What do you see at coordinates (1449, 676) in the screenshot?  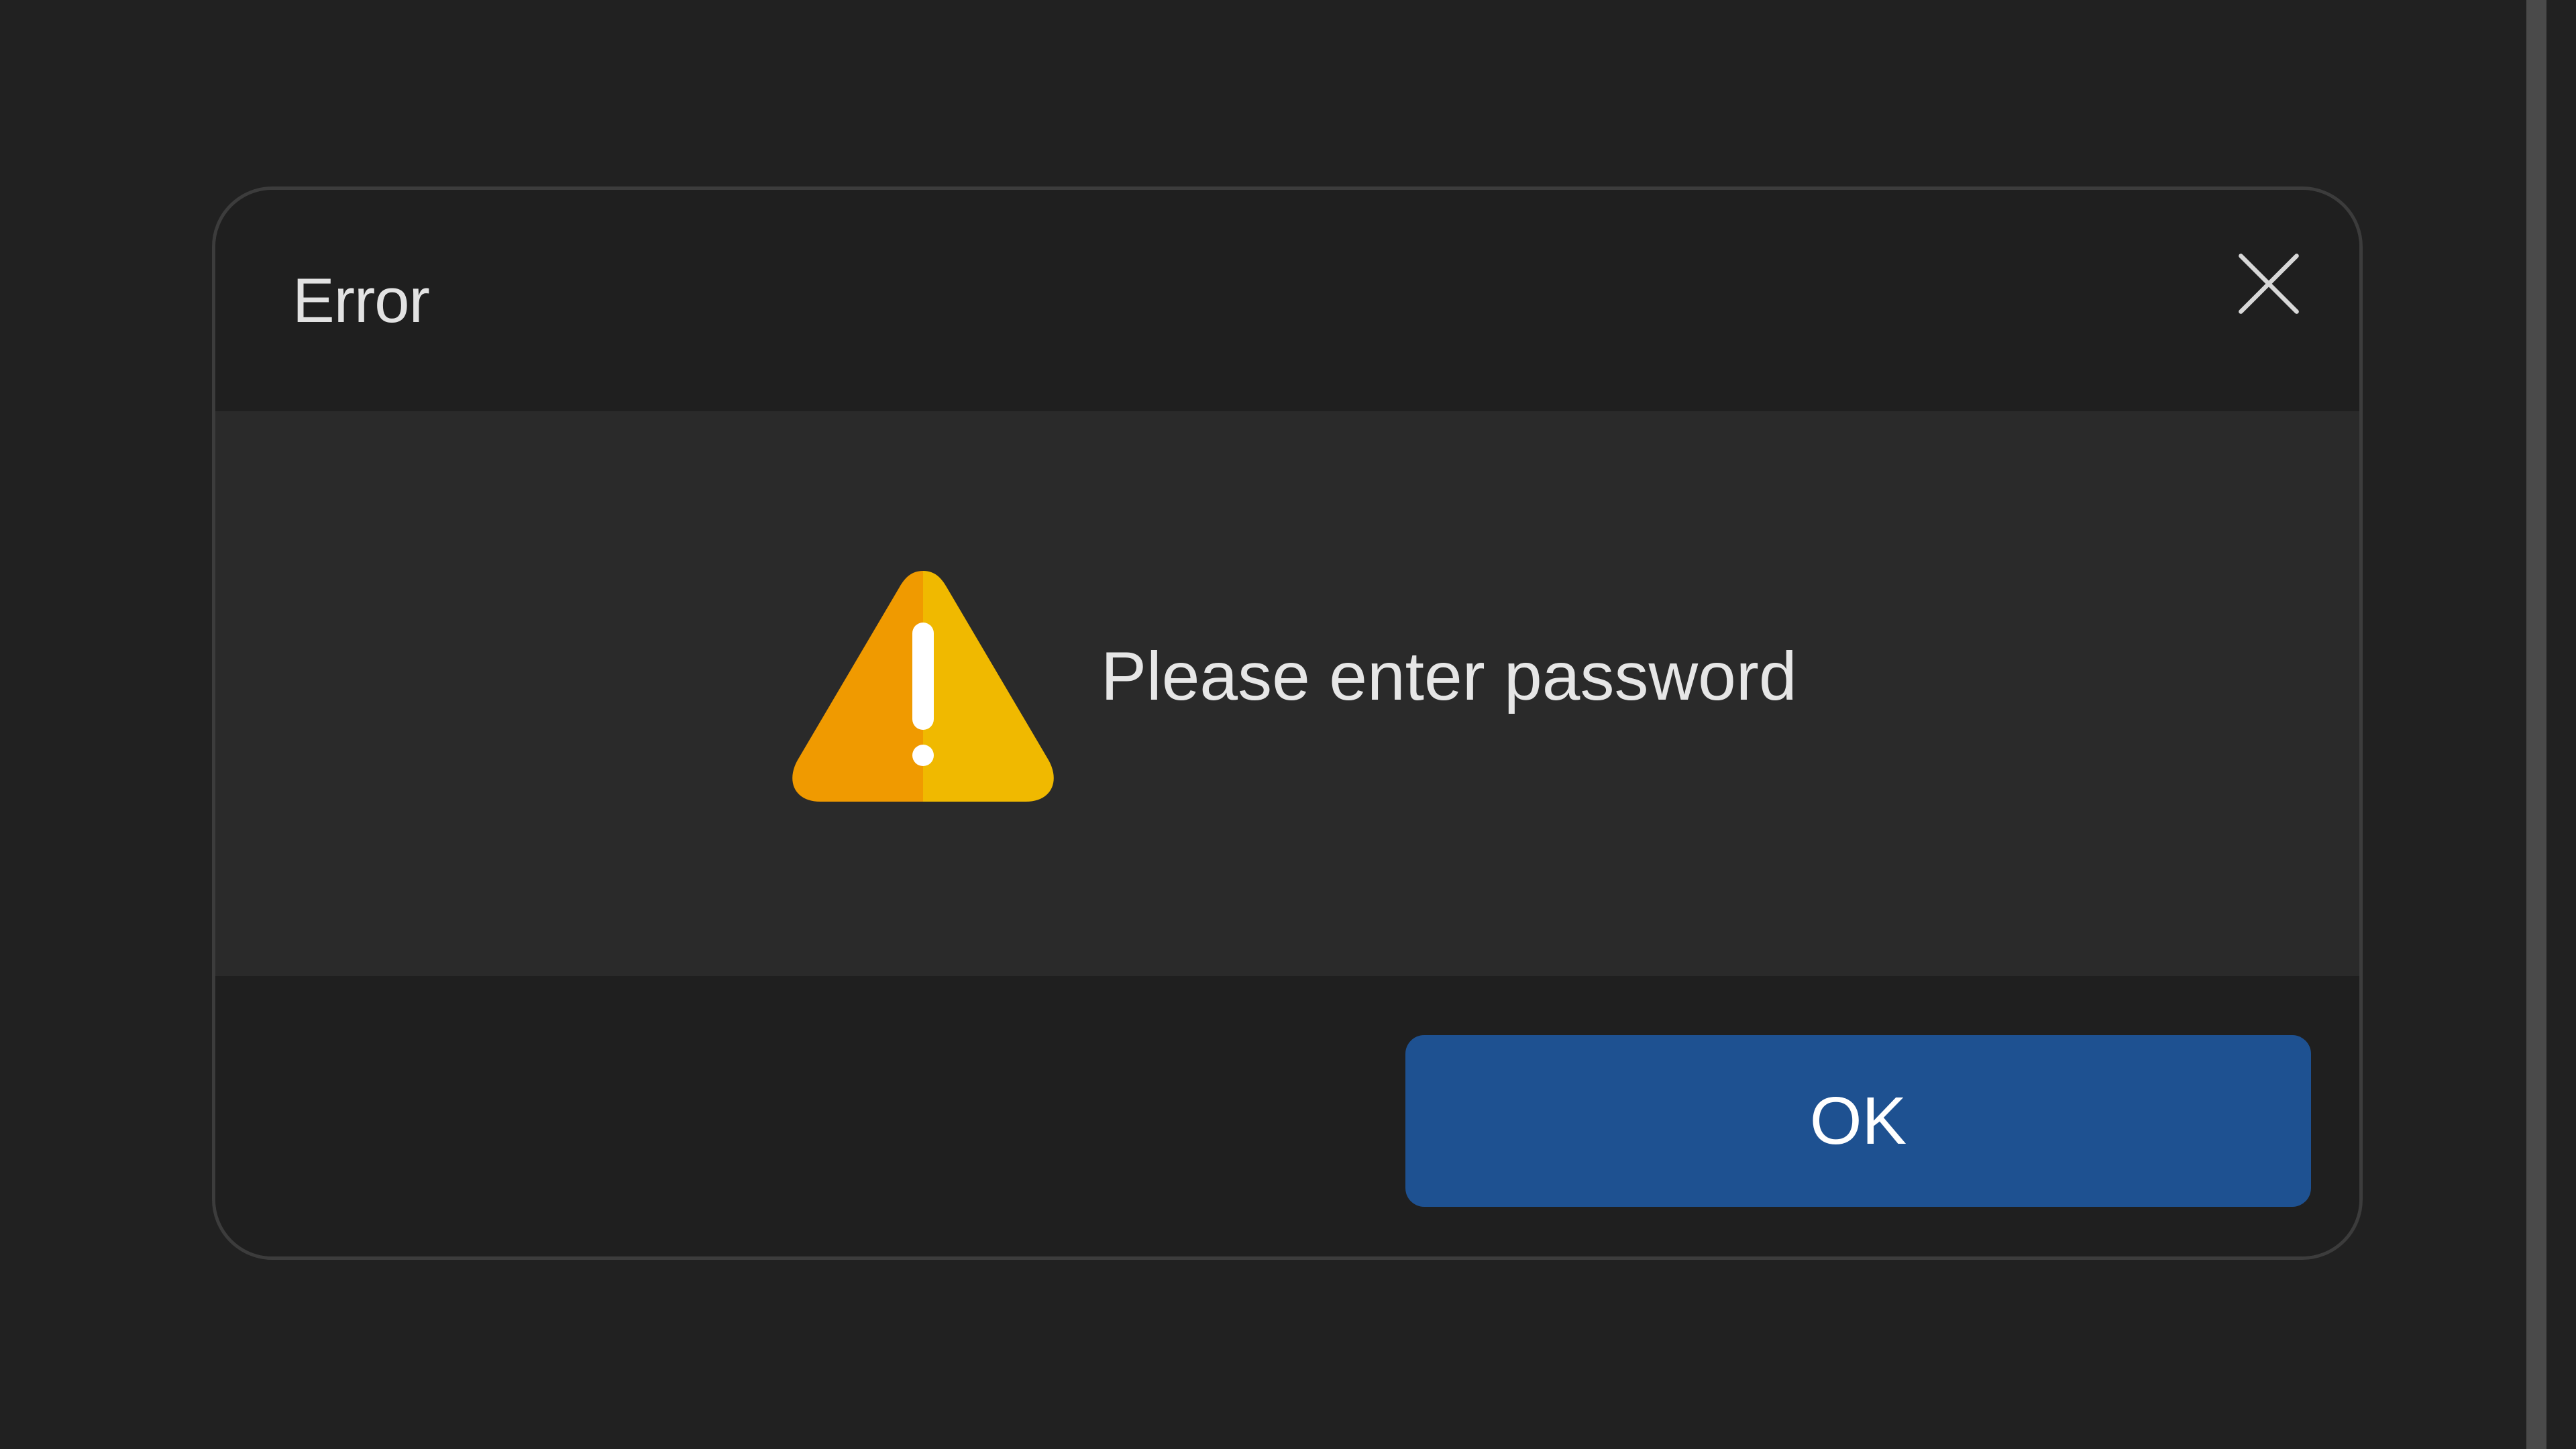 I see `error-message: Please enter password` at bounding box center [1449, 676].